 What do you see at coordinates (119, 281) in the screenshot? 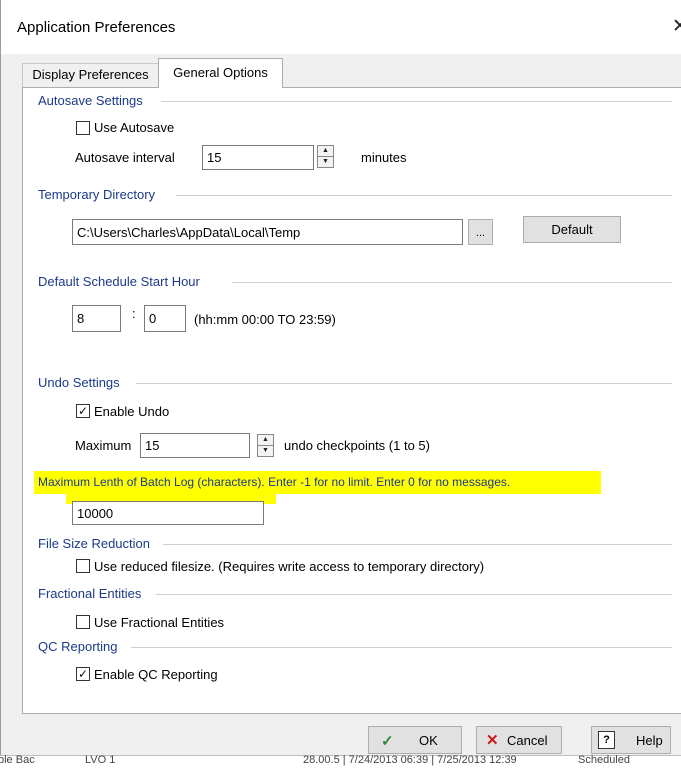
I see `schedule-section-title: Default Schedule Start Hour` at bounding box center [119, 281].